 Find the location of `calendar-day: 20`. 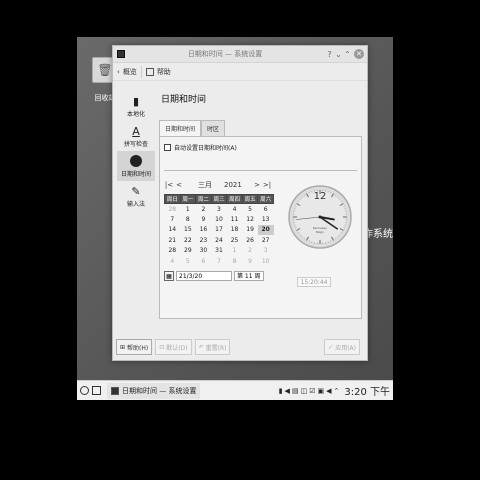

calendar-day: 20 is located at coordinates (265, 229).